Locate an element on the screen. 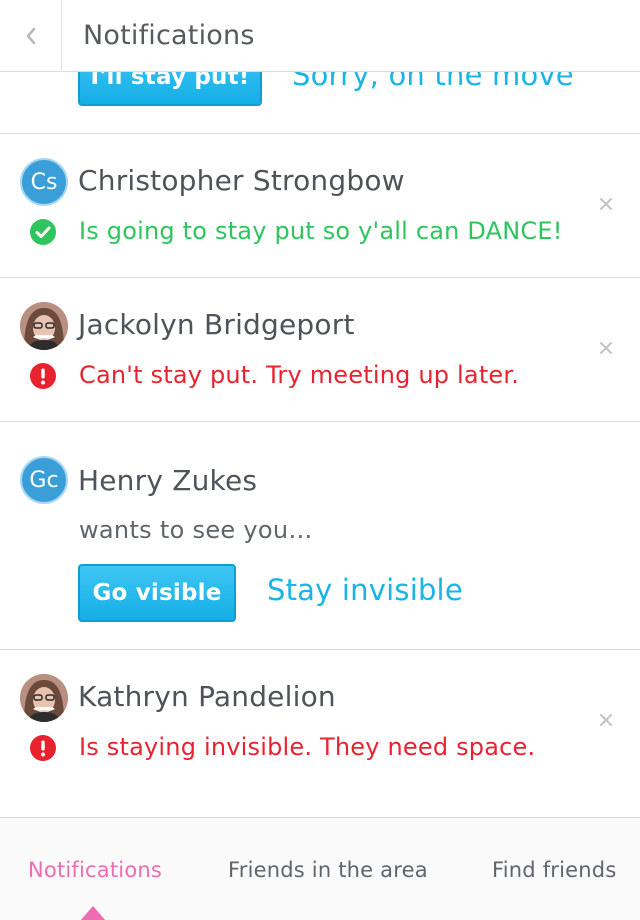 The image size is (640, 920). stay-invisible-link: Stay invisible is located at coordinates (365, 590).